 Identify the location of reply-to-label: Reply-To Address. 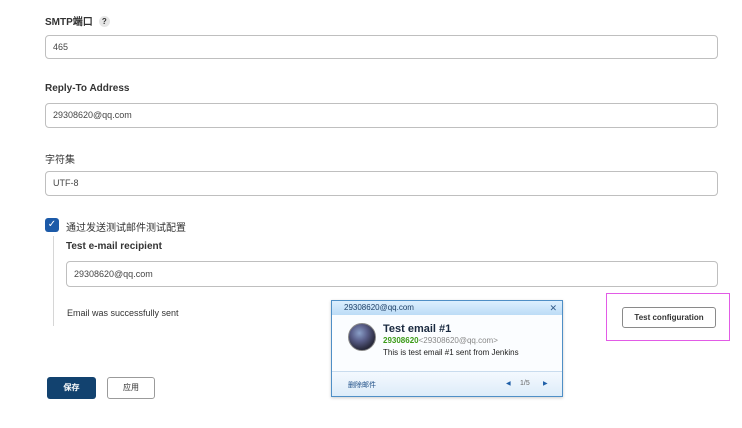
(87, 88).